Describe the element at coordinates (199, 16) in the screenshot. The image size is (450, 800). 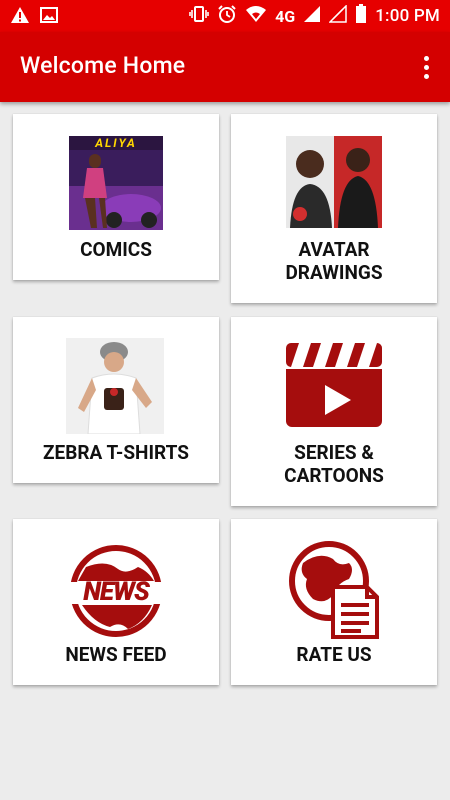
I see `vibrate-icon` at that location.